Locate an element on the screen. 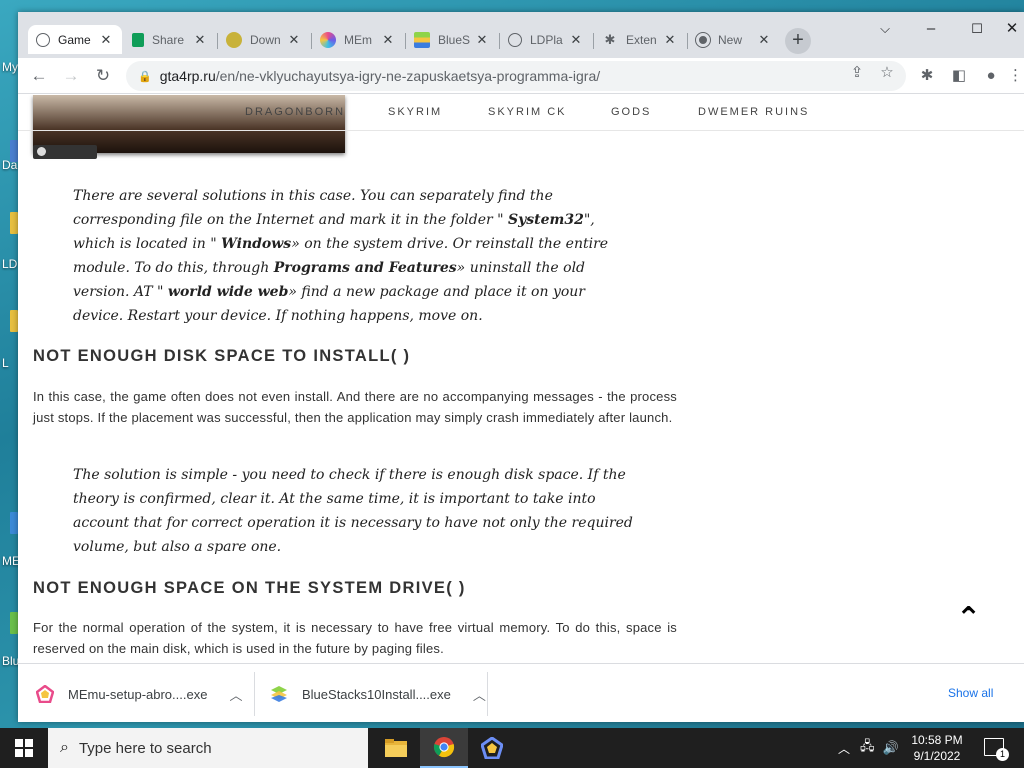 The image size is (1024, 768). clock-time: 10:58 PM is located at coordinates (937, 740).